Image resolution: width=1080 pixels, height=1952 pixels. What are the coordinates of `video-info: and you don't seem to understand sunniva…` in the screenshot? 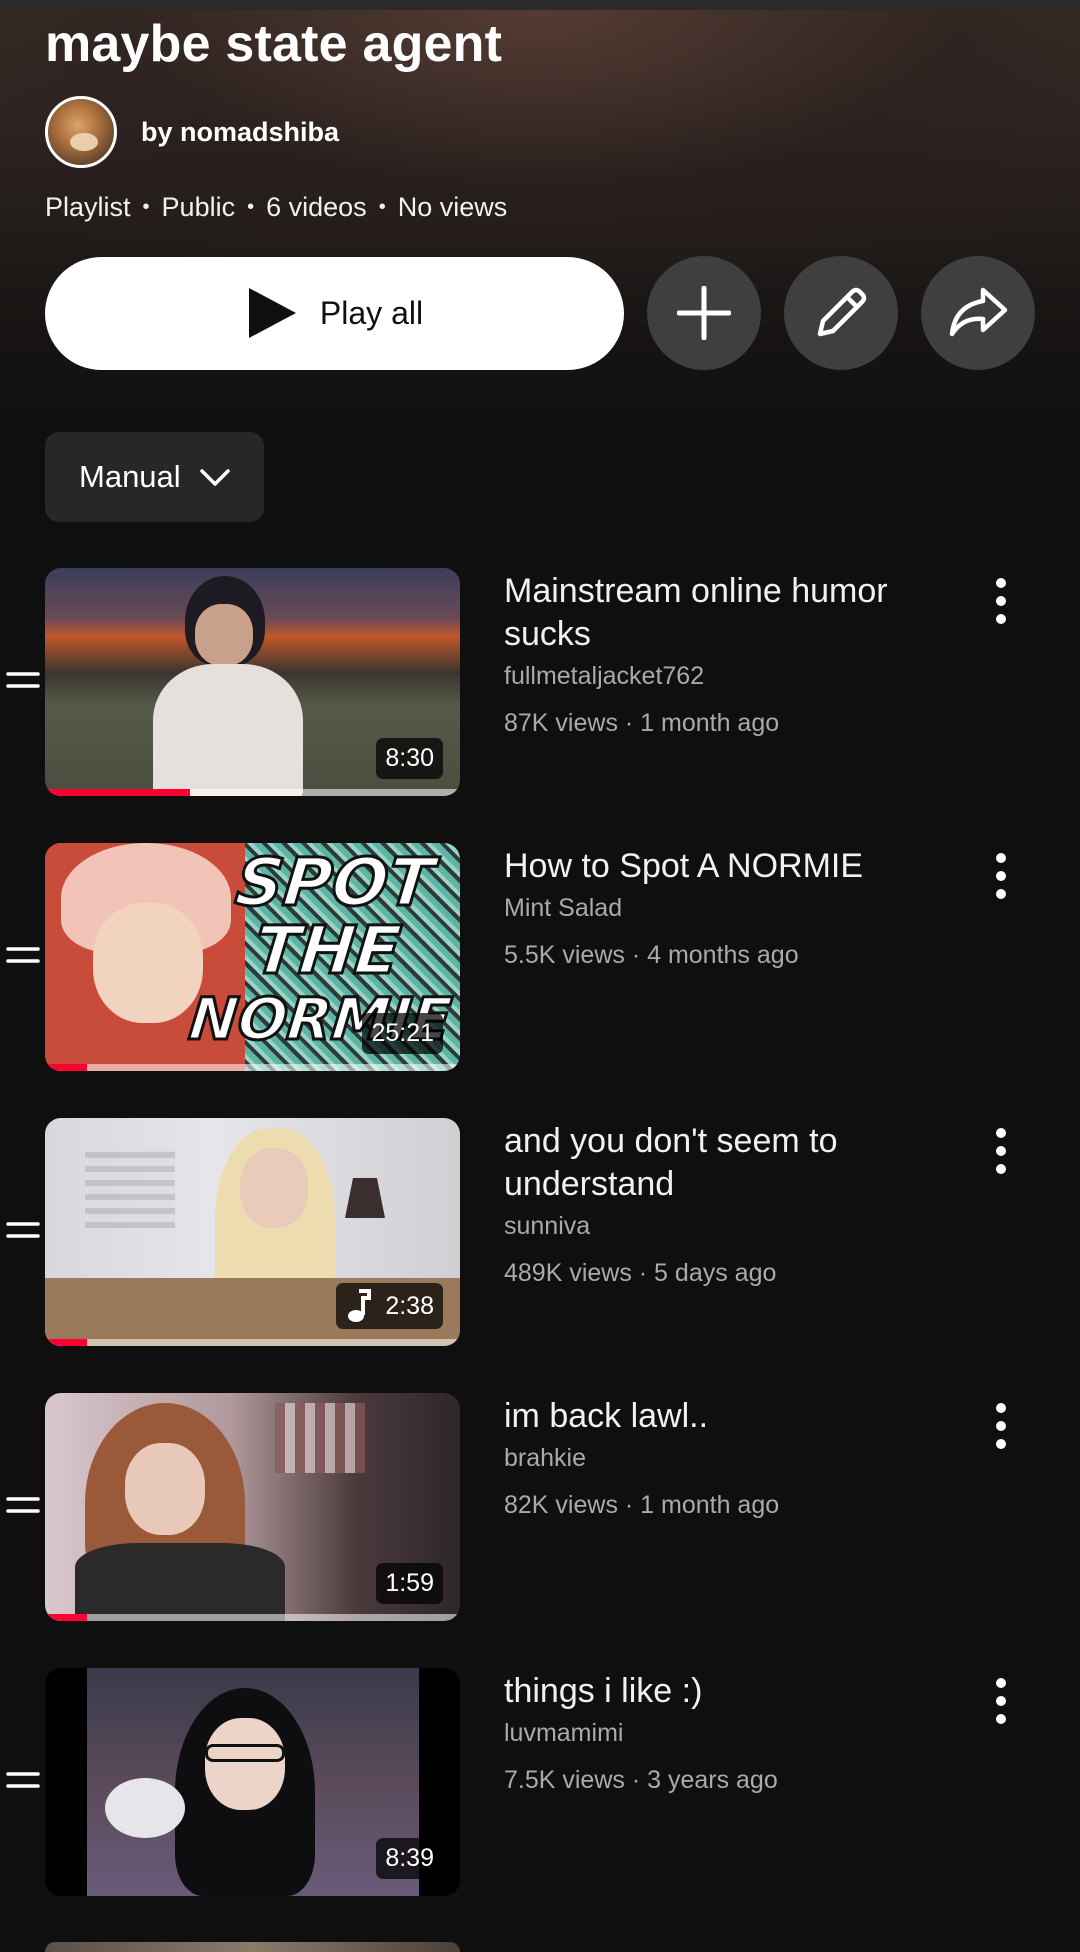 It's located at (724, 1203).